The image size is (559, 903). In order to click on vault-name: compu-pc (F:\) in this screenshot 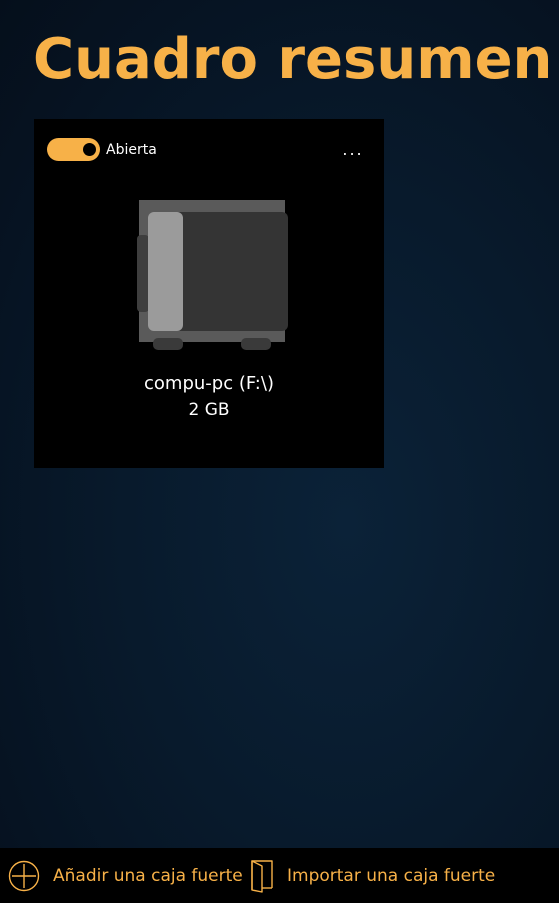, I will do `click(209, 383)`.